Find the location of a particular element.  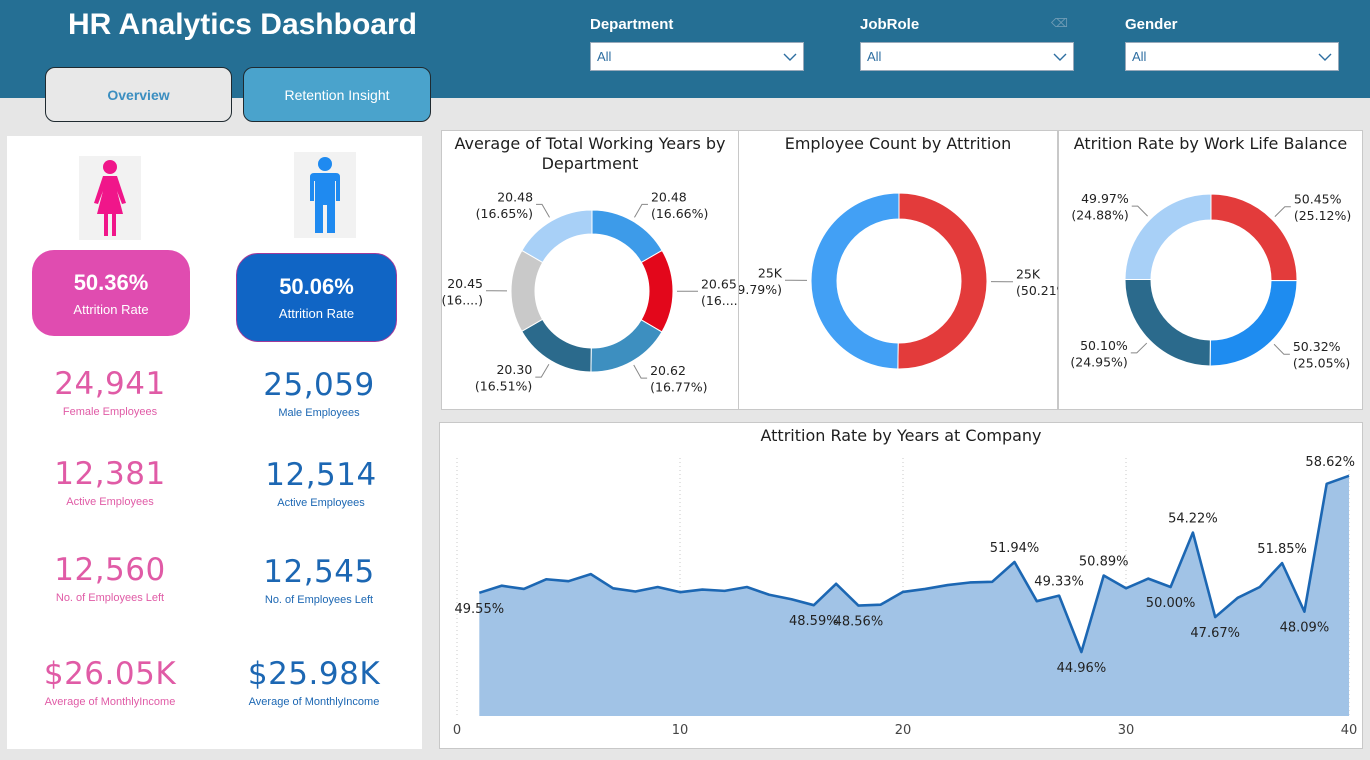

working-years-slice-pct-5: (16.65%) is located at coordinates (504, 213).